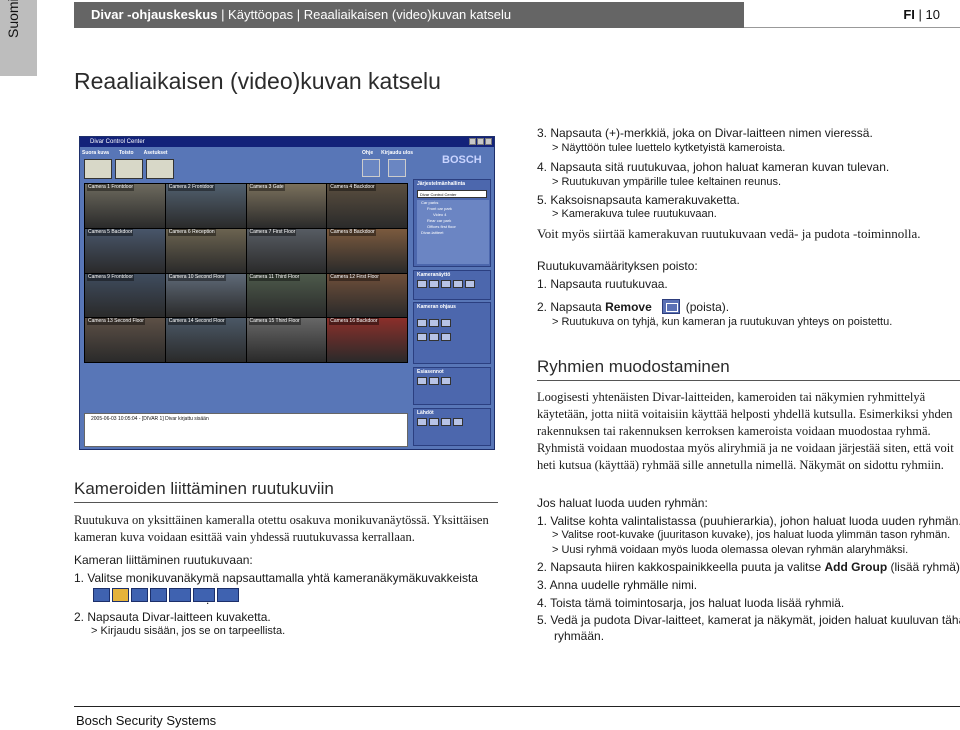  What do you see at coordinates (352, 232) in the screenshot?
I see `camera-label: Camera 8 Backdoor` at bounding box center [352, 232].